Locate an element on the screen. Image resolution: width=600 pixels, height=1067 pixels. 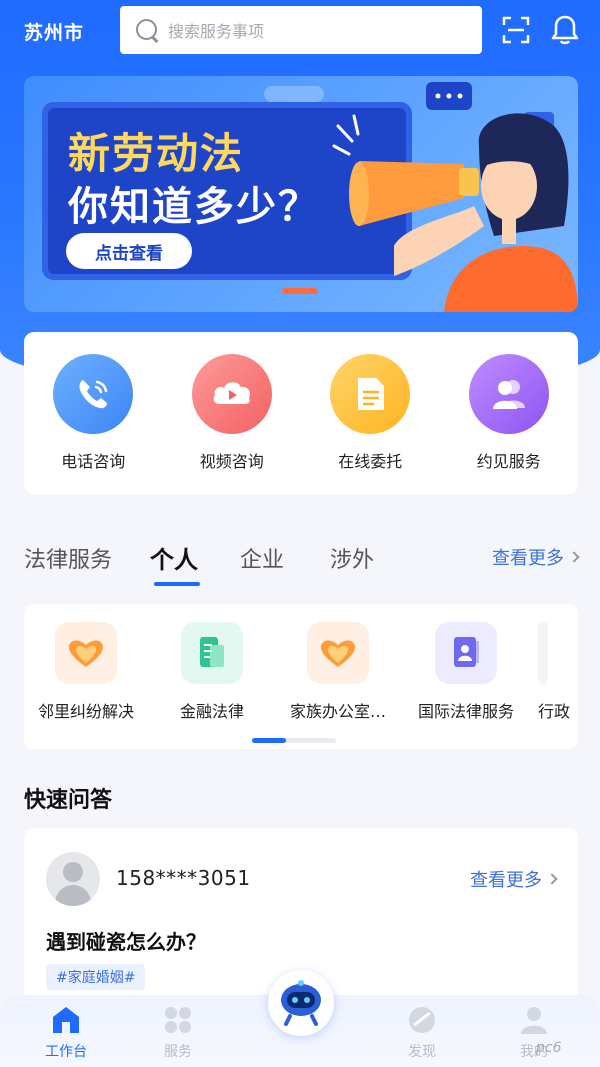
nav-discover: 发现 is located at coordinates (422, 1033).